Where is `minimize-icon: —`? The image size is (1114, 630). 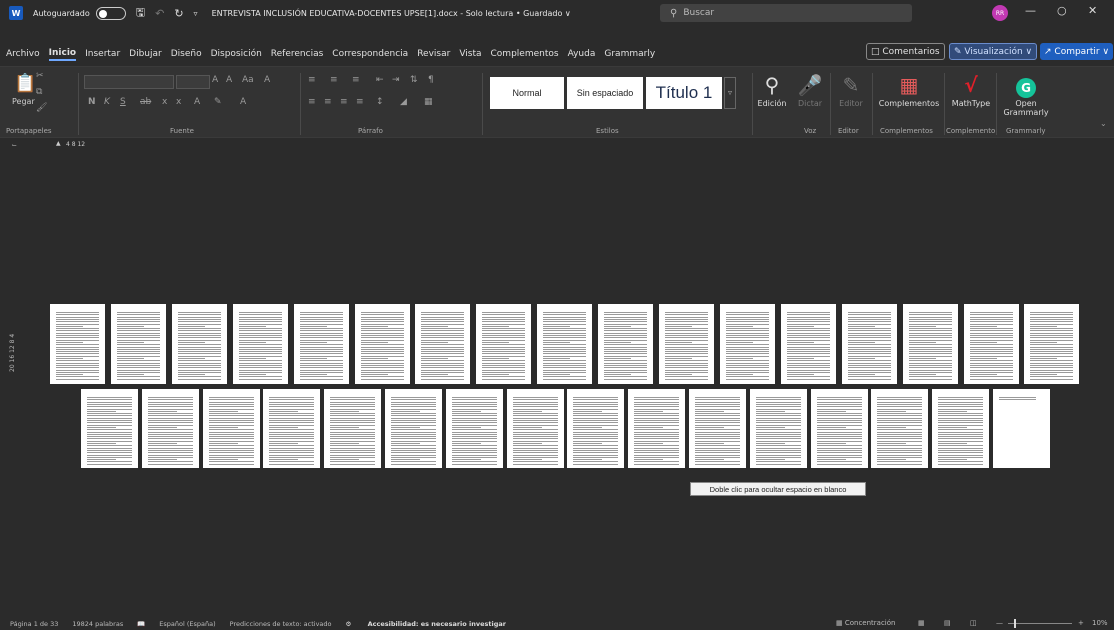 minimize-icon: — is located at coordinates (1030, 10).